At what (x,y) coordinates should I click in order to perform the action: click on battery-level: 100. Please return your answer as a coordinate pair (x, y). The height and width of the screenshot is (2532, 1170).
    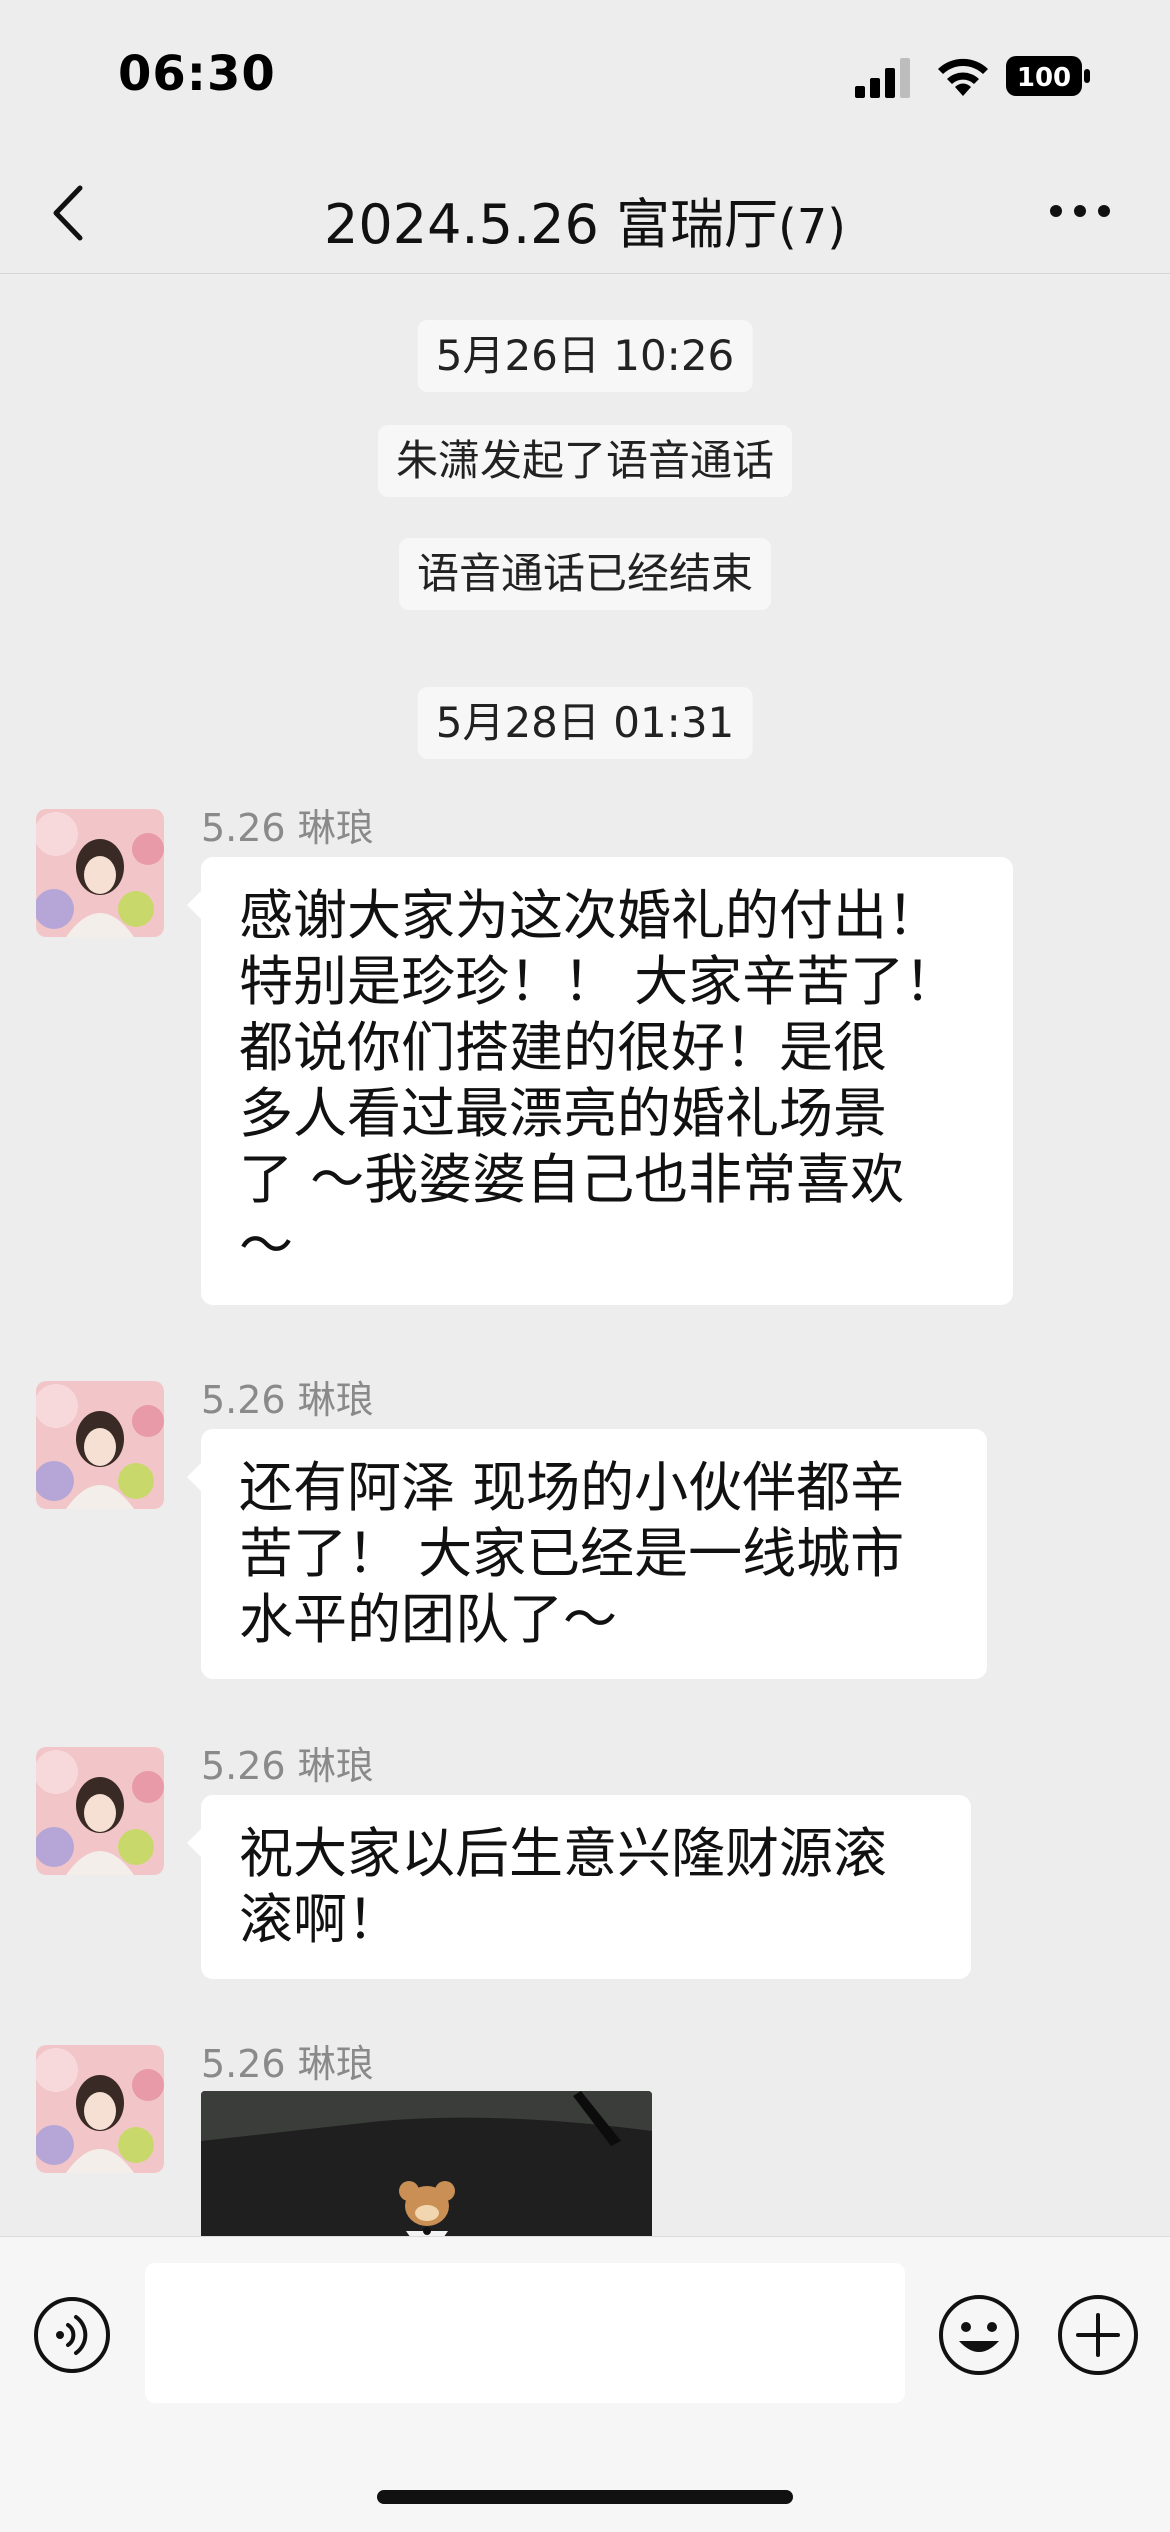
    Looking at the image, I should click on (1044, 78).